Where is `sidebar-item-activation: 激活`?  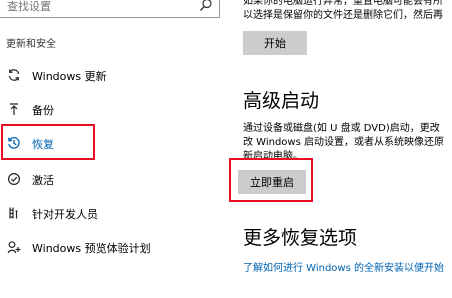 sidebar-item-activation: 激活 is located at coordinates (114, 180).